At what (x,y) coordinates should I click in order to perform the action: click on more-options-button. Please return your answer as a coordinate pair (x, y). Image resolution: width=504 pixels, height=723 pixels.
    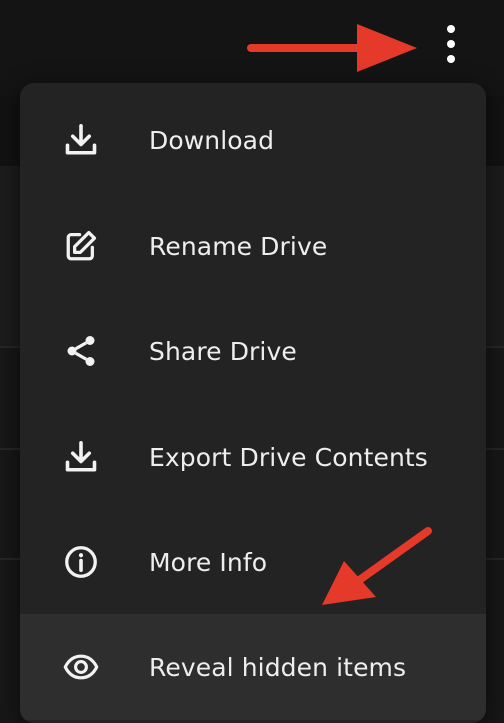
    Looking at the image, I should click on (451, 44).